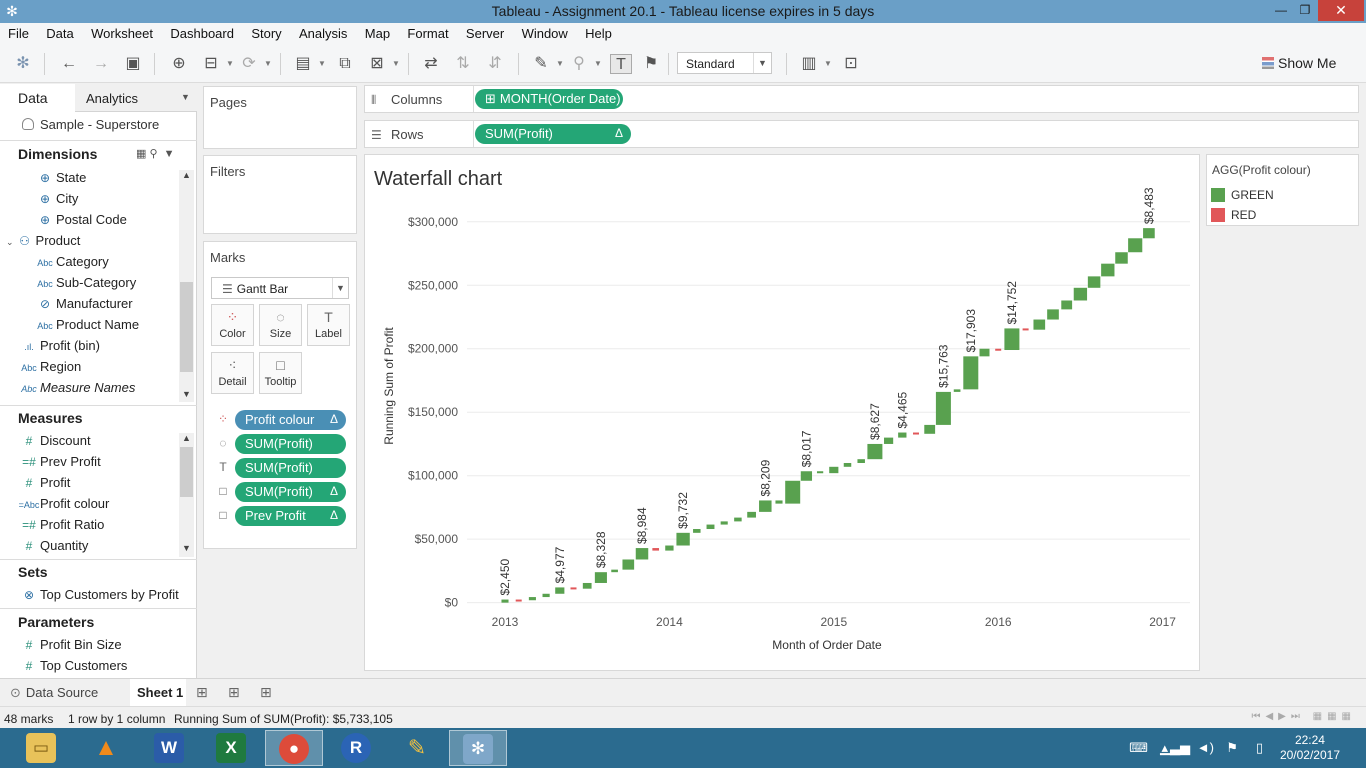 The height and width of the screenshot is (768, 1366). Describe the element at coordinates (49, 366) in the screenshot. I see `field-region: Abc Region` at that location.